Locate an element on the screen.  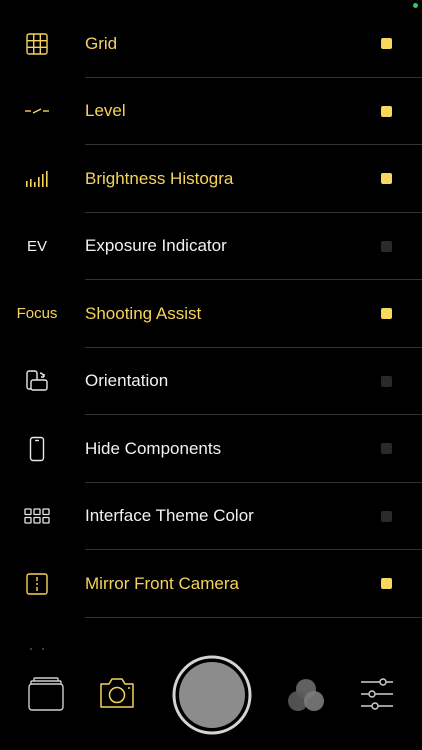
setting-label: Mirror Front Camera is located at coordinates (162, 583).